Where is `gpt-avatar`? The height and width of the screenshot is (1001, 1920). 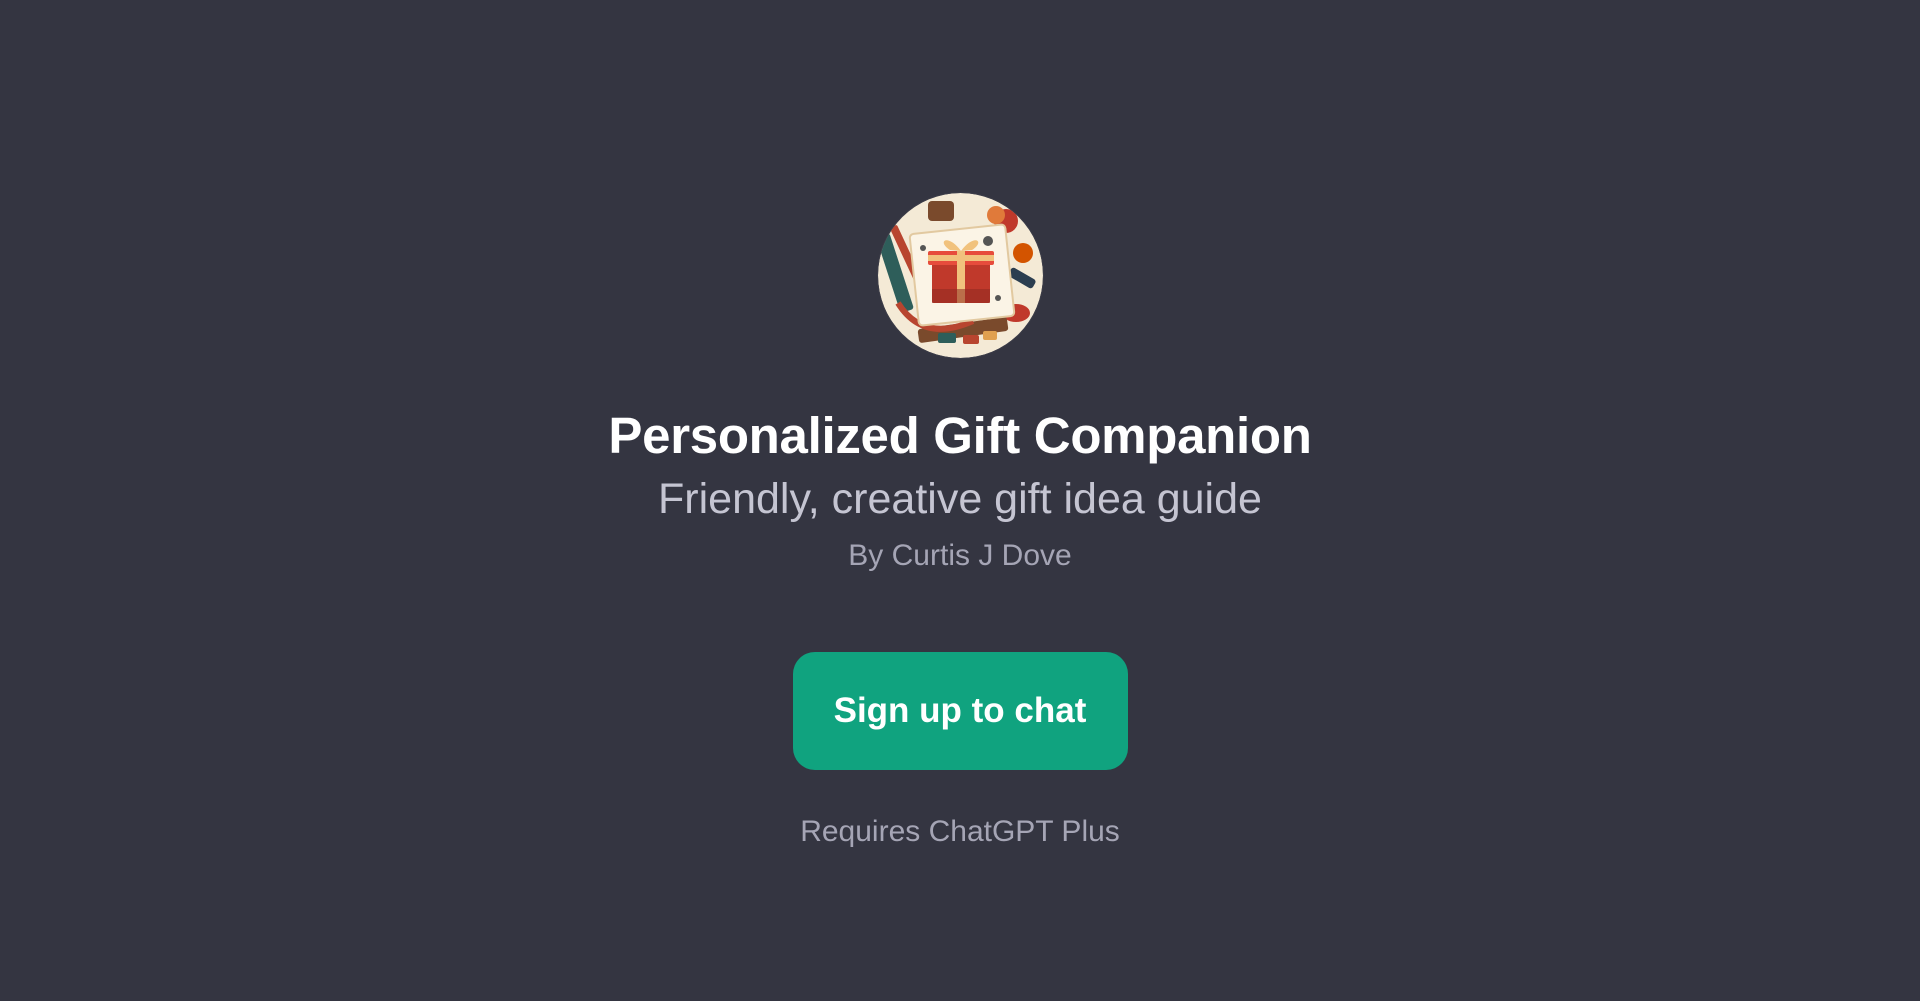
gpt-avatar is located at coordinates (960, 275).